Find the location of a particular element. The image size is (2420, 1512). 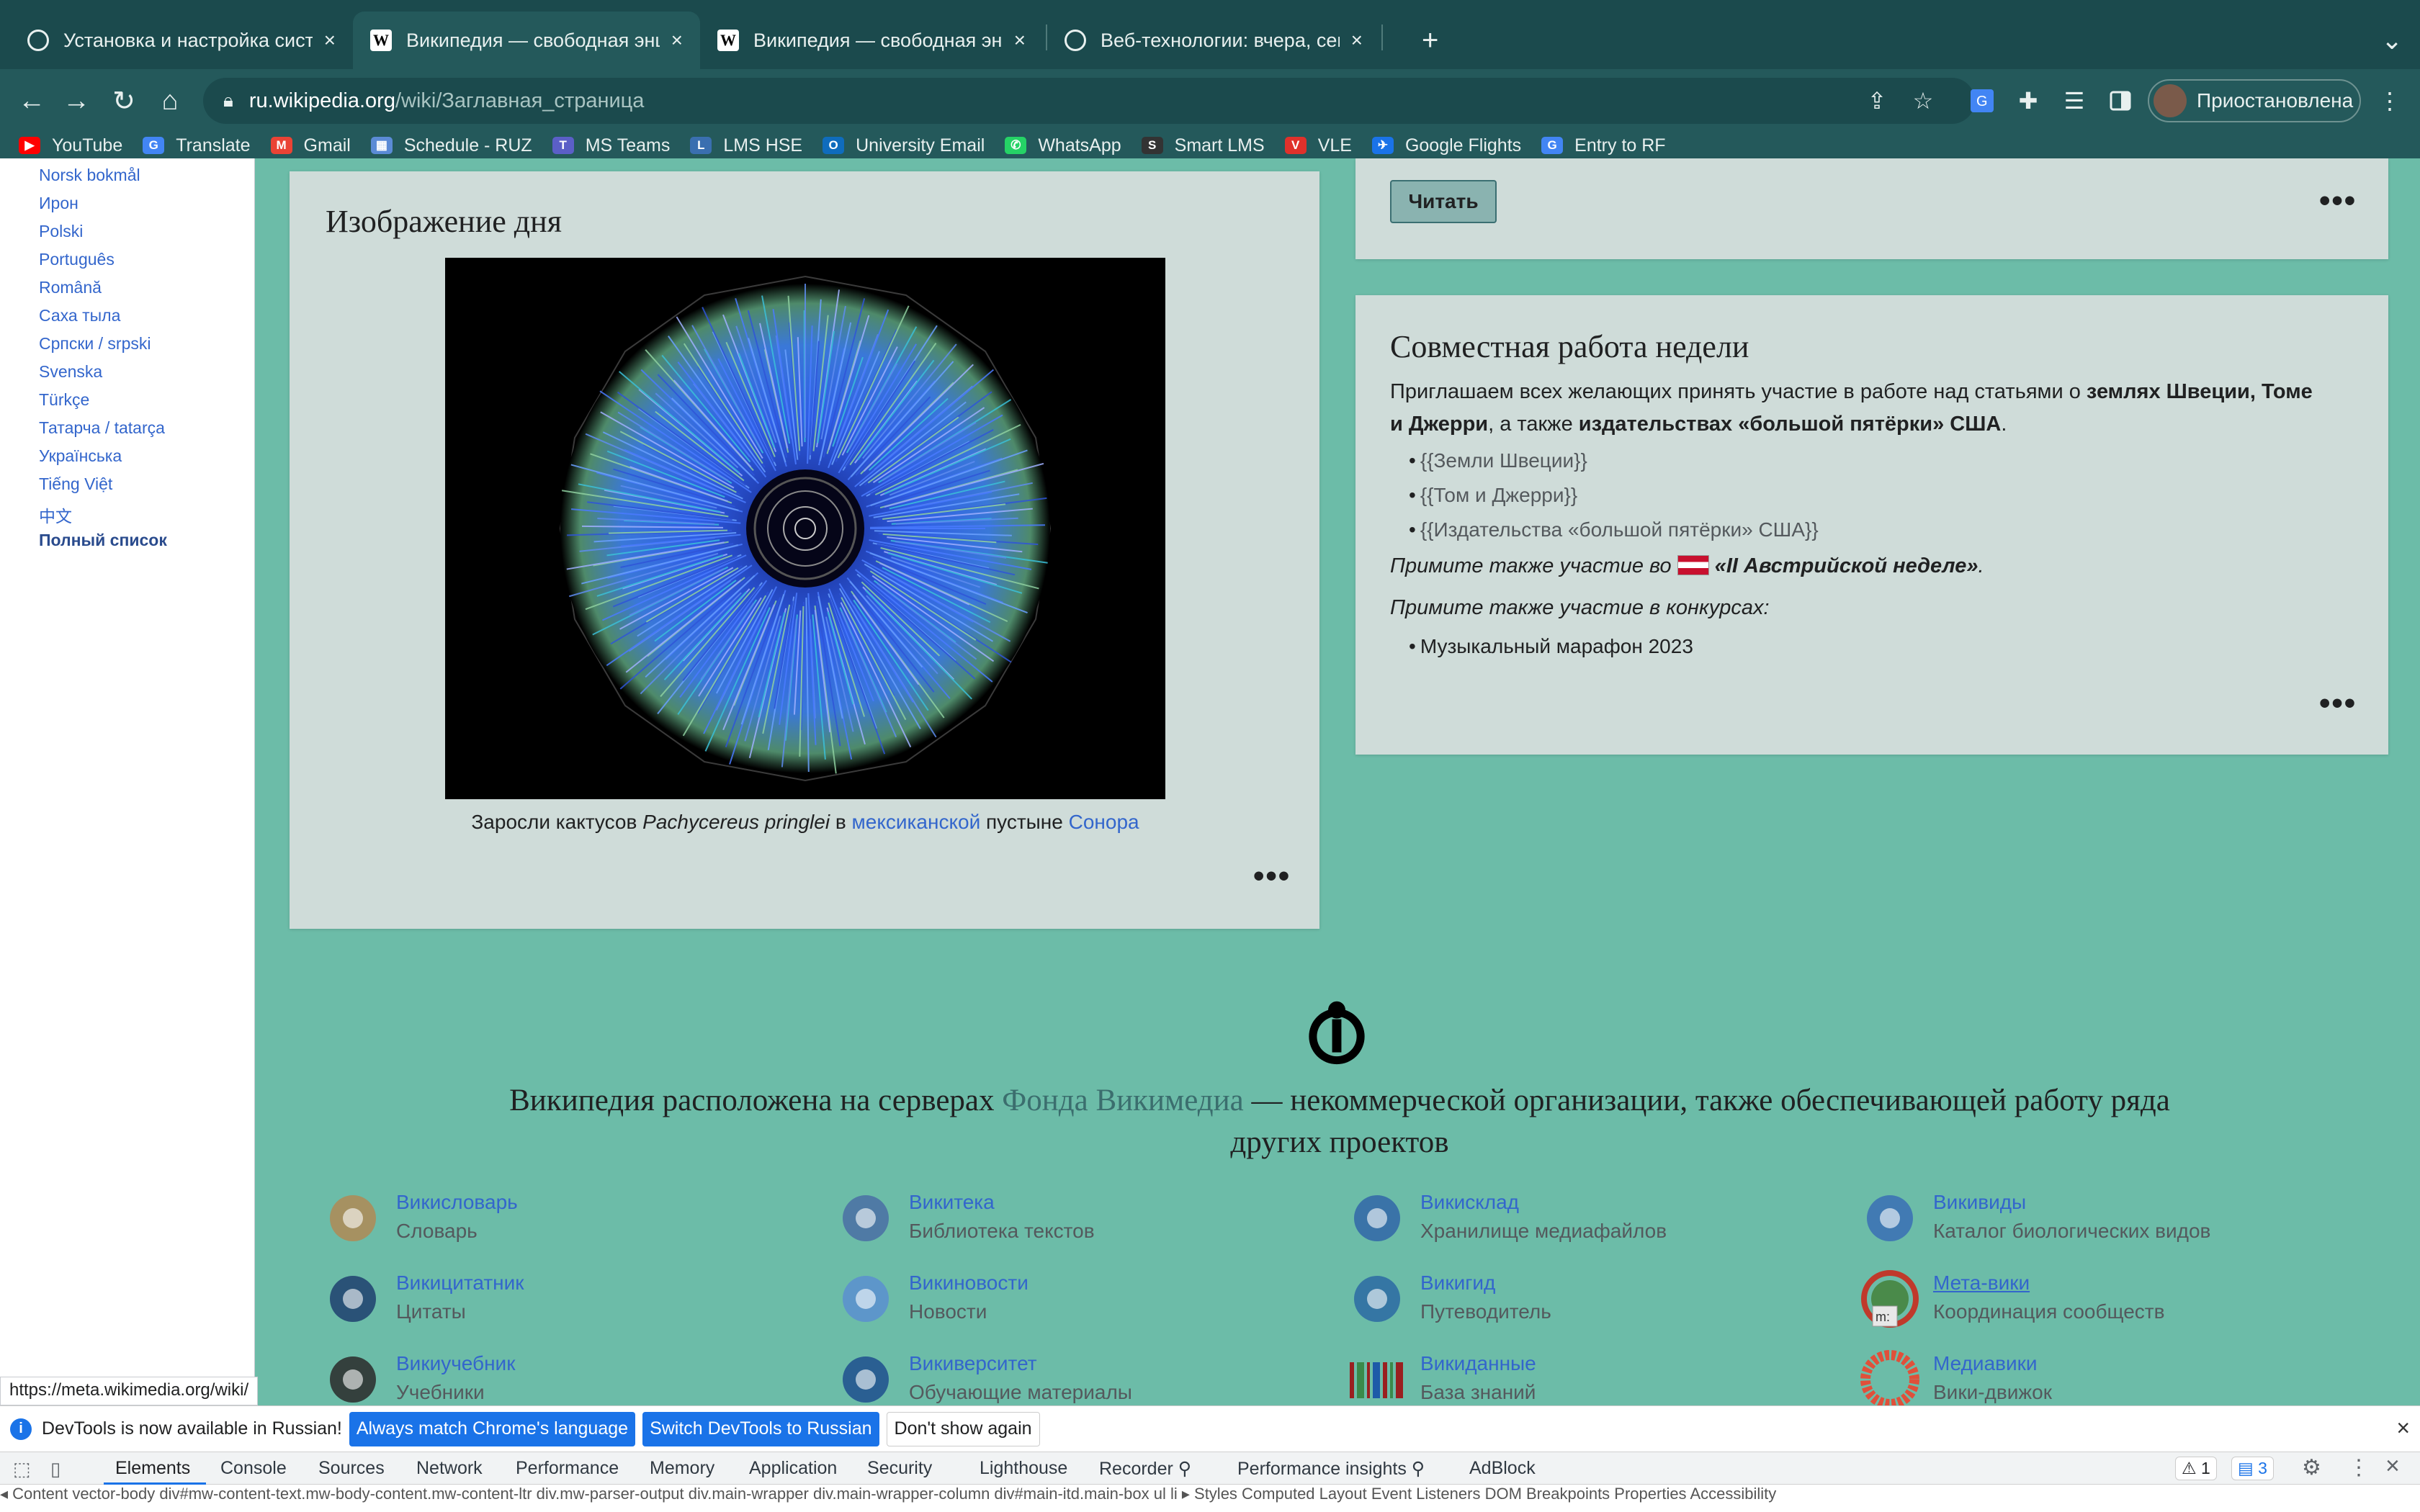

sister-project-name: Викиучебник is located at coordinates (455, 1363).